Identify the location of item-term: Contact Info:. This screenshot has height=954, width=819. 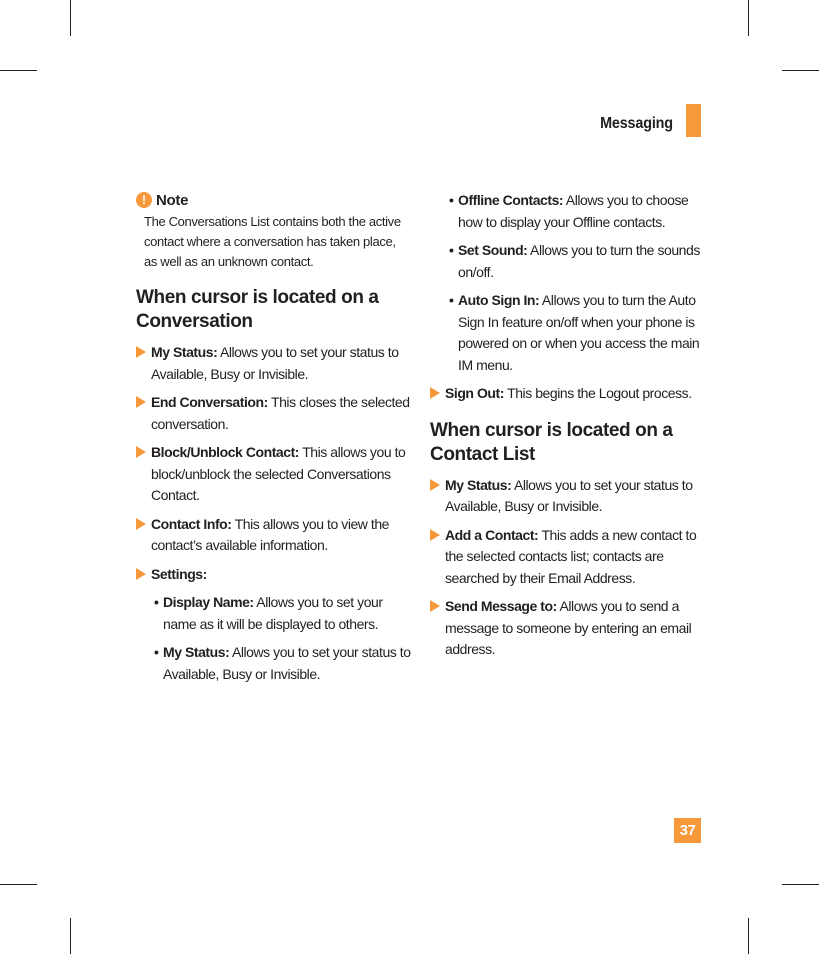
(191, 523).